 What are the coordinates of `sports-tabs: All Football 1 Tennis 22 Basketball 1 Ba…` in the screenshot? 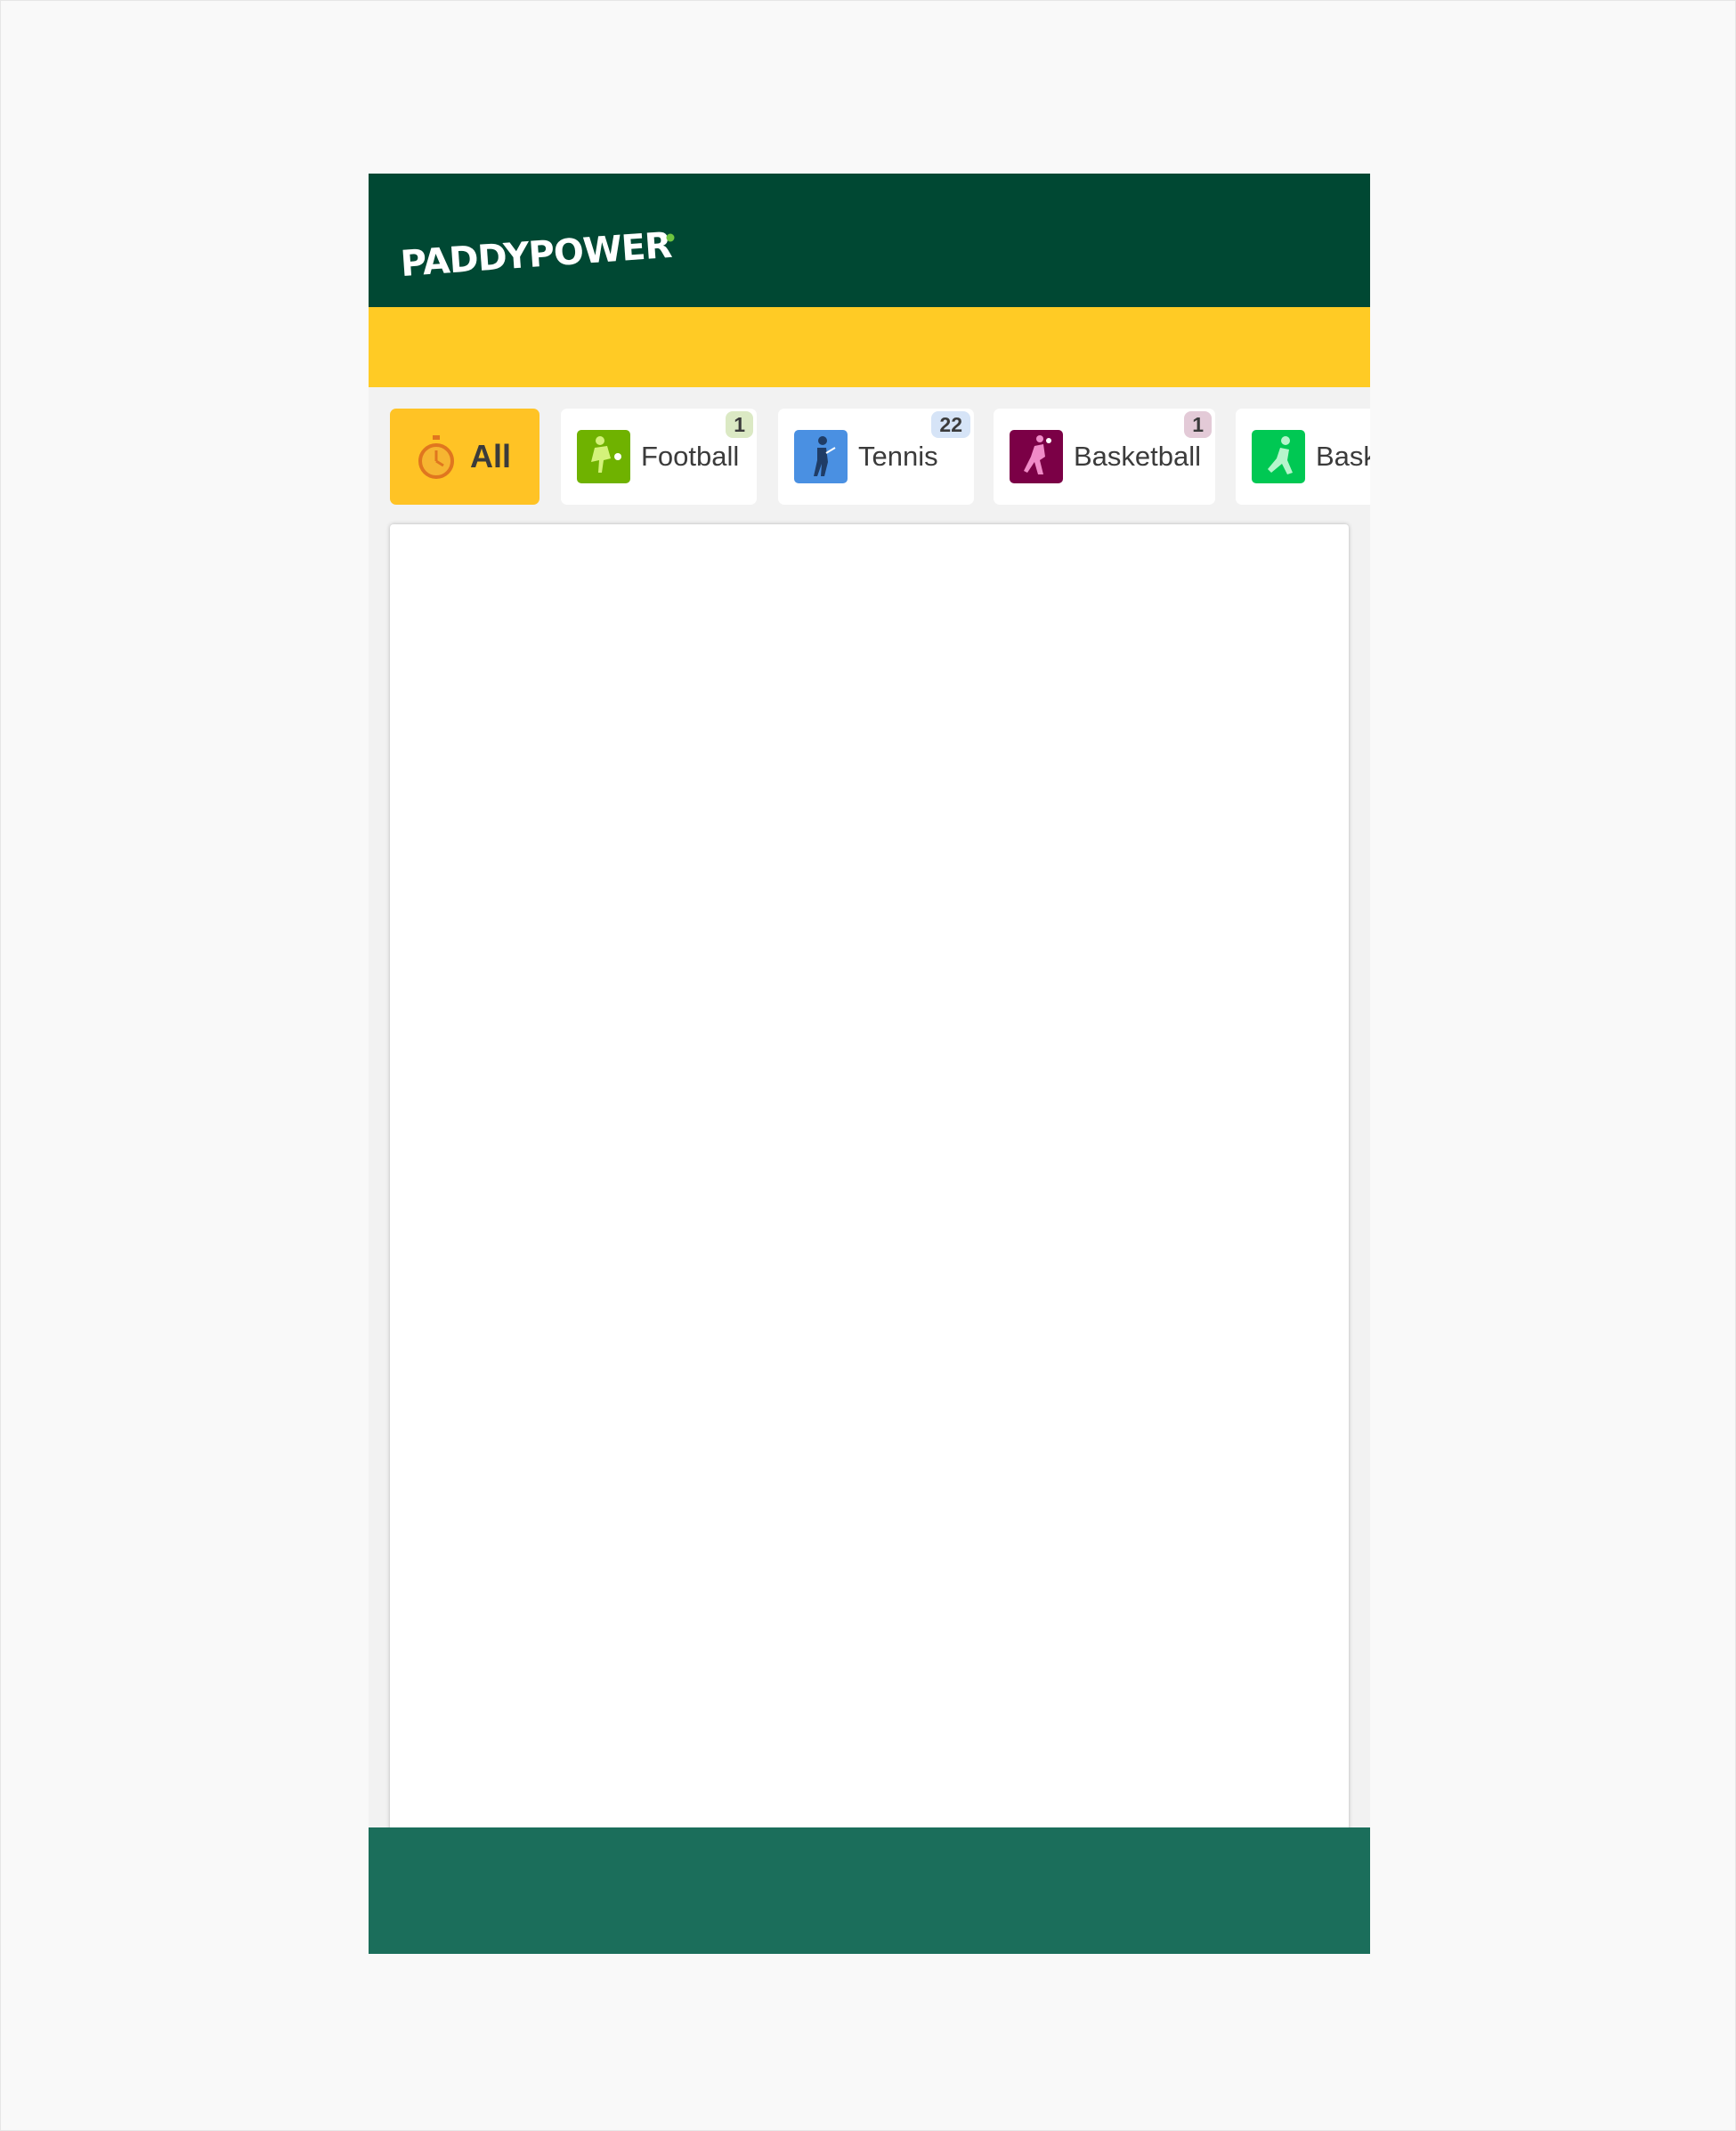 It's located at (869, 457).